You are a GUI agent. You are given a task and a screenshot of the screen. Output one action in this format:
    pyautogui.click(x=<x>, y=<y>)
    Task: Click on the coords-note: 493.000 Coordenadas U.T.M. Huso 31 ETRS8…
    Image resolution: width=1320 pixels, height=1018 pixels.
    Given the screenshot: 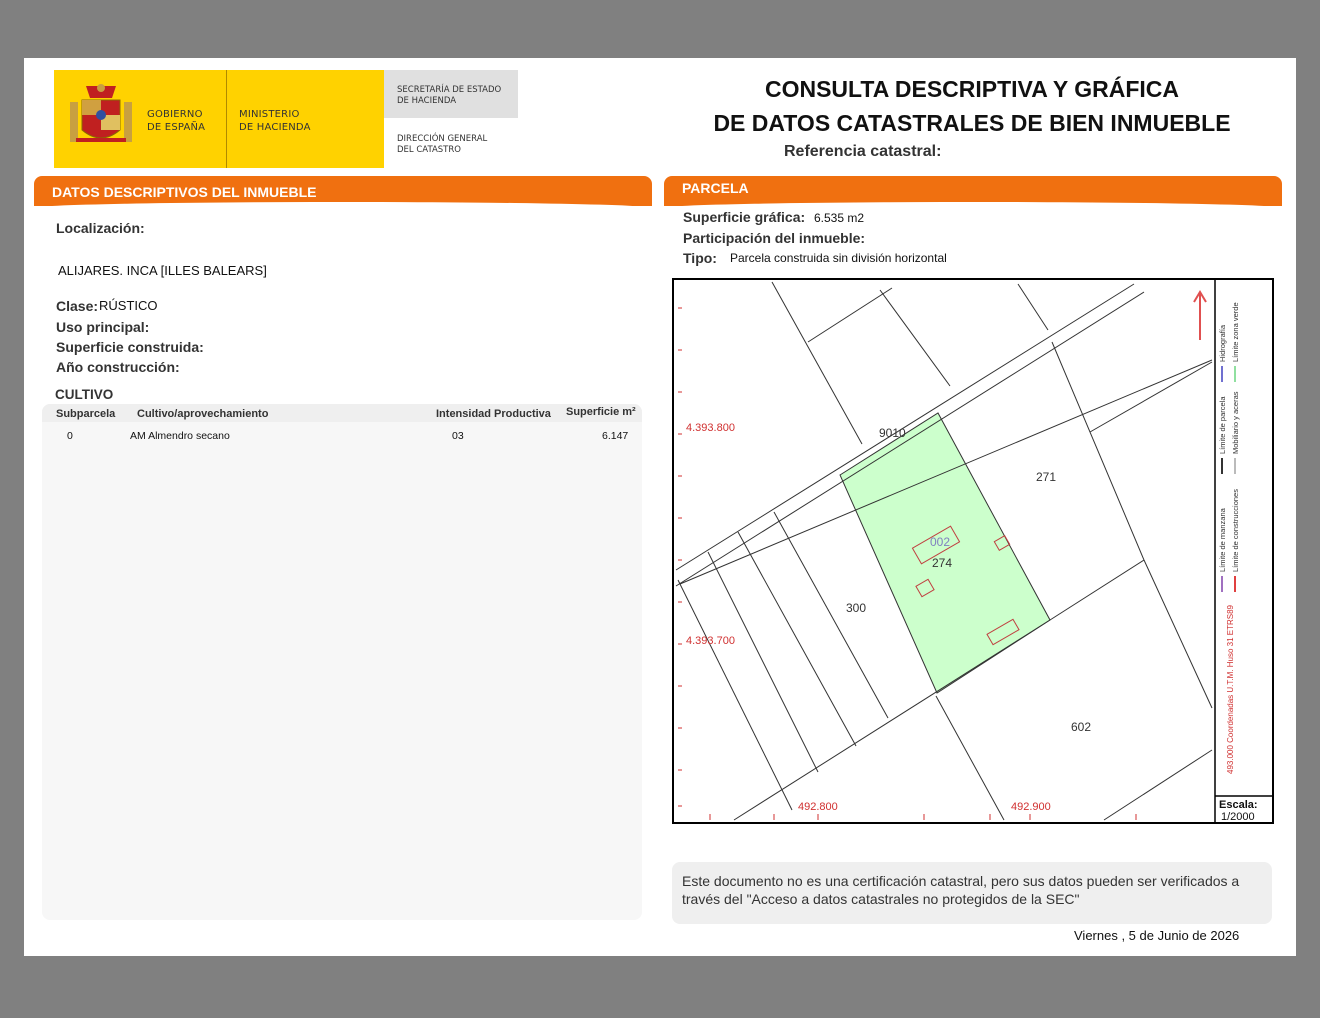 What is the action you would take?
    pyautogui.click(x=1230, y=689)
    